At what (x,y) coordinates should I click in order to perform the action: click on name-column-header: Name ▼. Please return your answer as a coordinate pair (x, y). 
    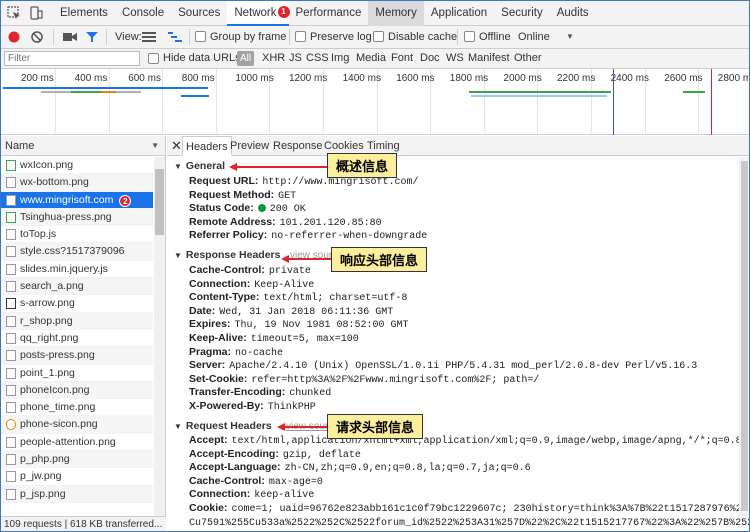
    Looking at the image, I should click on (83, 146).